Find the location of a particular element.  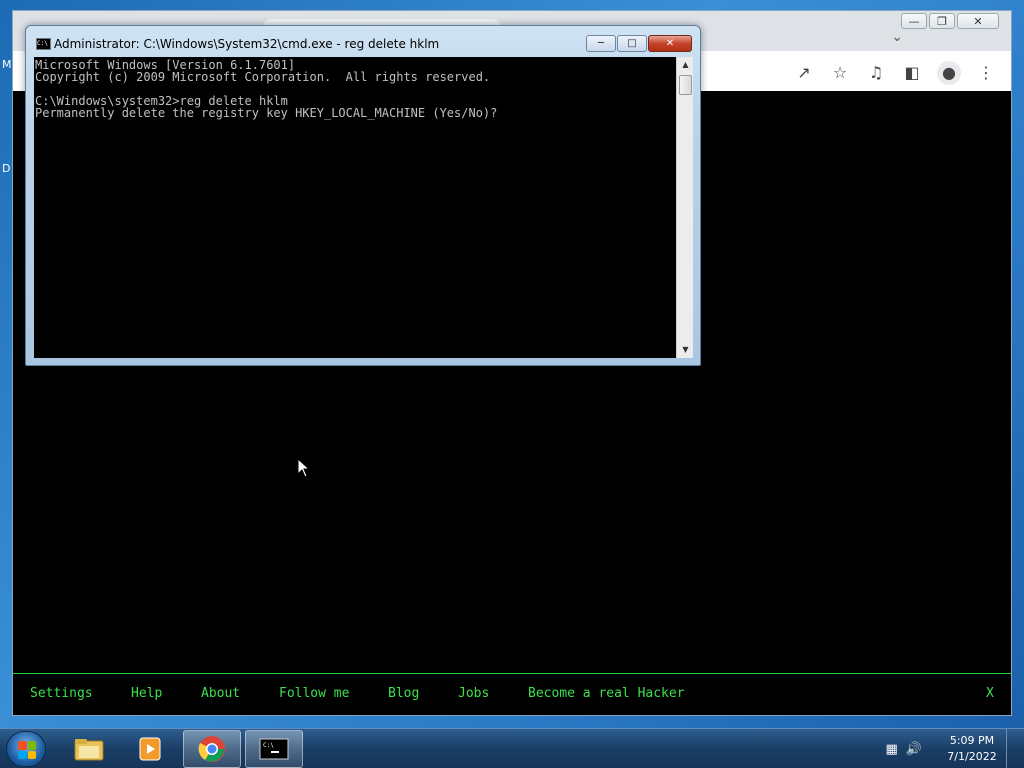

scrollbar-thumb is located at coordinates (685, 85).